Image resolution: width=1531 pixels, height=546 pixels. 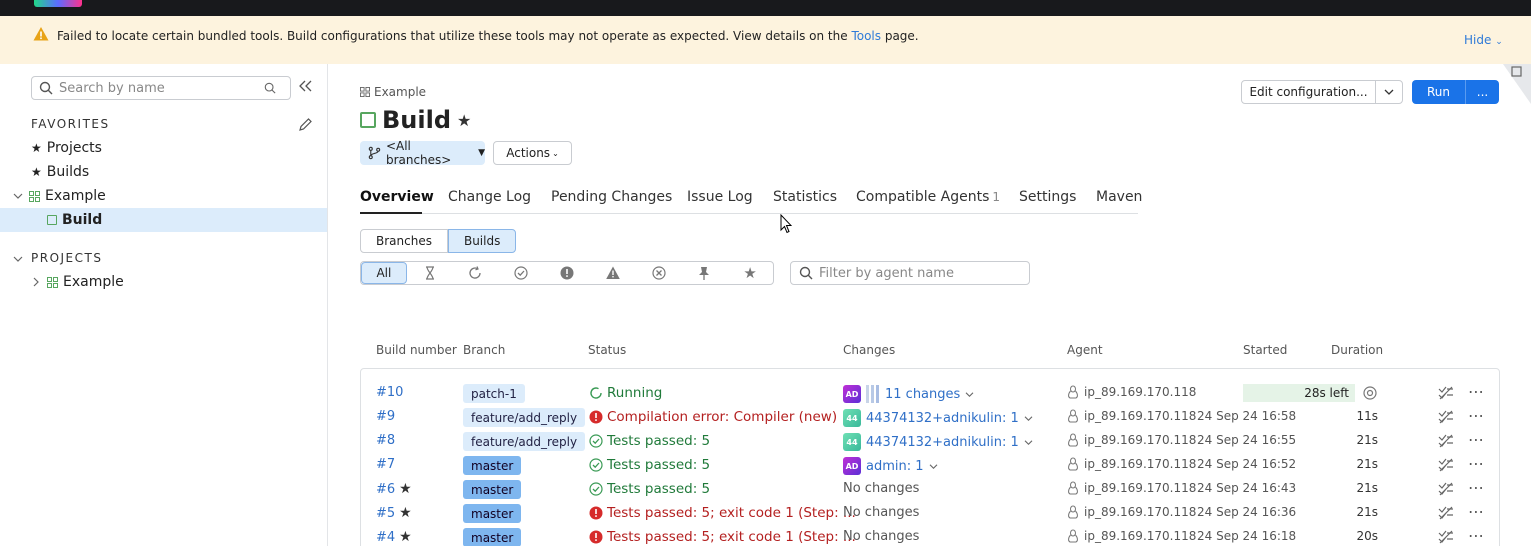 I want to click on collapse-sidebar-icon, so click(x=306, y=86).